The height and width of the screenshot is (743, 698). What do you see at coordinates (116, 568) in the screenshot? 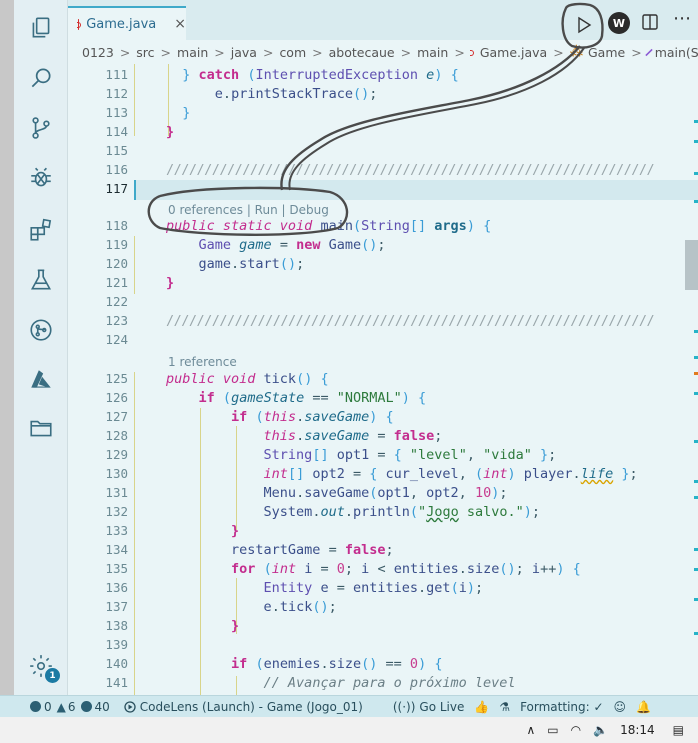
I see `line-number: 135` at bounding box center [116, 568].